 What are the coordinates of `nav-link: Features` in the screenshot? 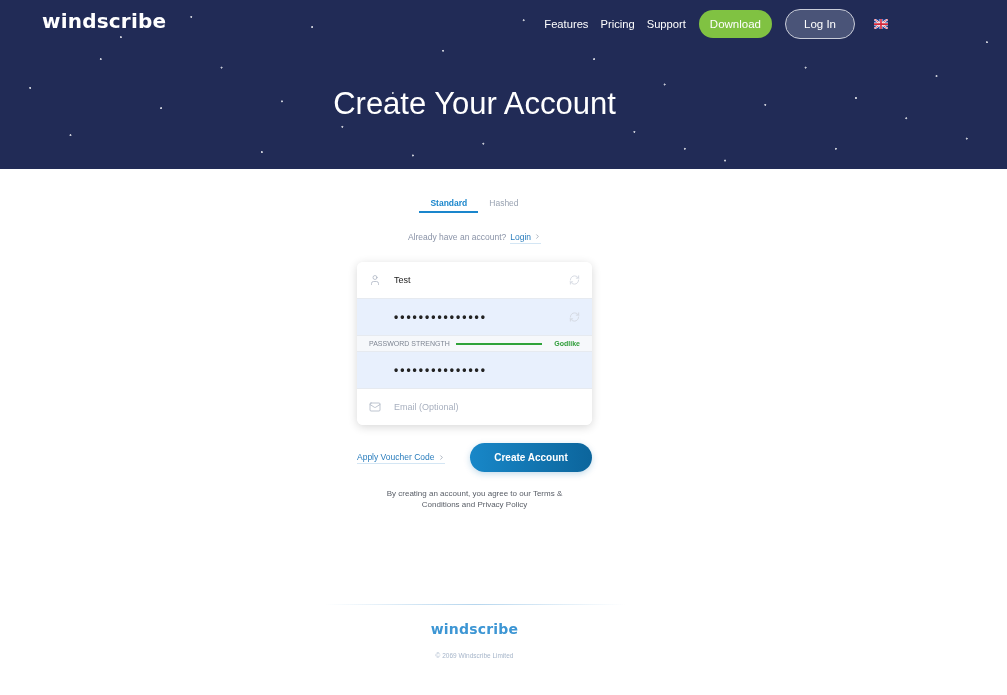 It's located at (566, 24).